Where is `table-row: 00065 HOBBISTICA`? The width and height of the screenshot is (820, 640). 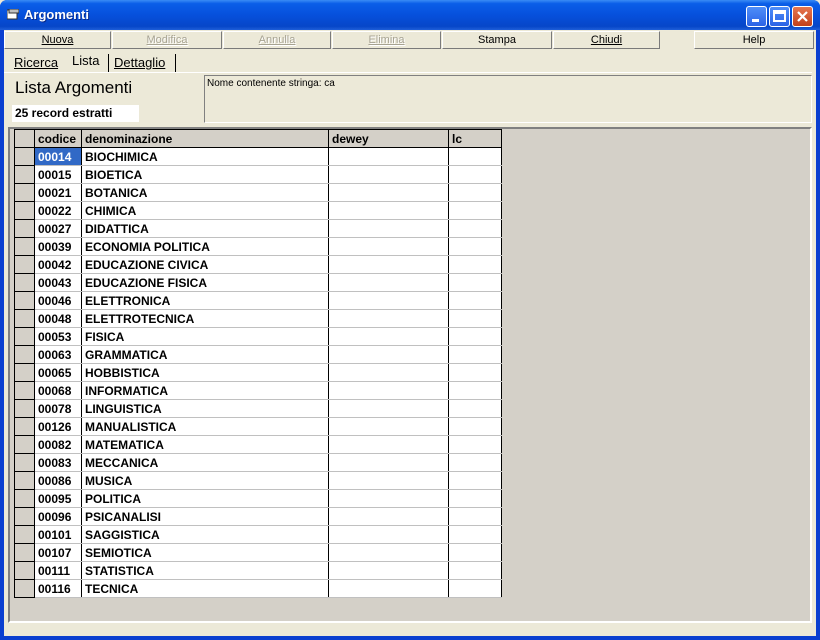
table-row: 00065 HOBBISTICA is located at coordinates (258, 372).